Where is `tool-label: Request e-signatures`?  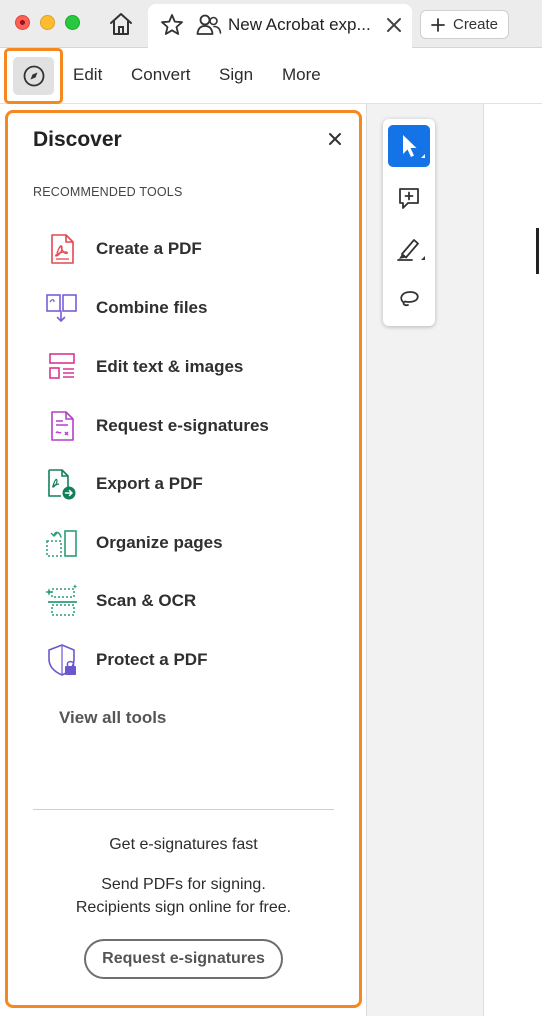 tool-label: Request e-signatures is located at coordinates (182, 425).